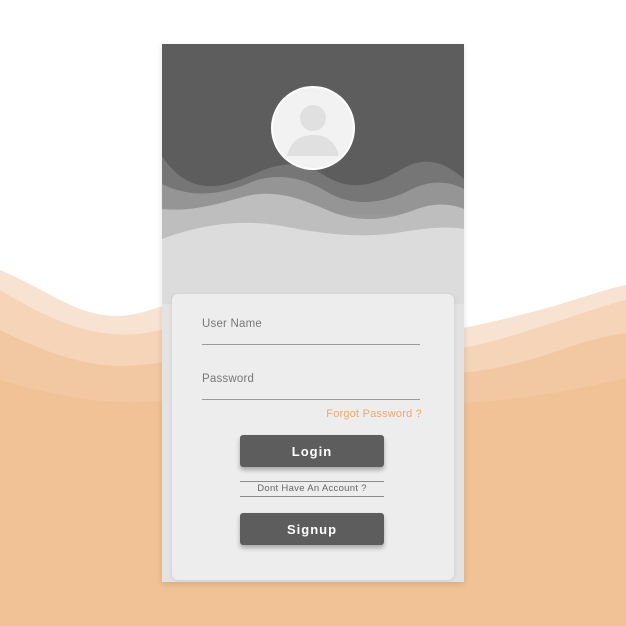 The height and width of the screenshot is (626, 626). Describe the element at coordinates (312, 451) in the screenshot. I see `login-button: Login` at that location.